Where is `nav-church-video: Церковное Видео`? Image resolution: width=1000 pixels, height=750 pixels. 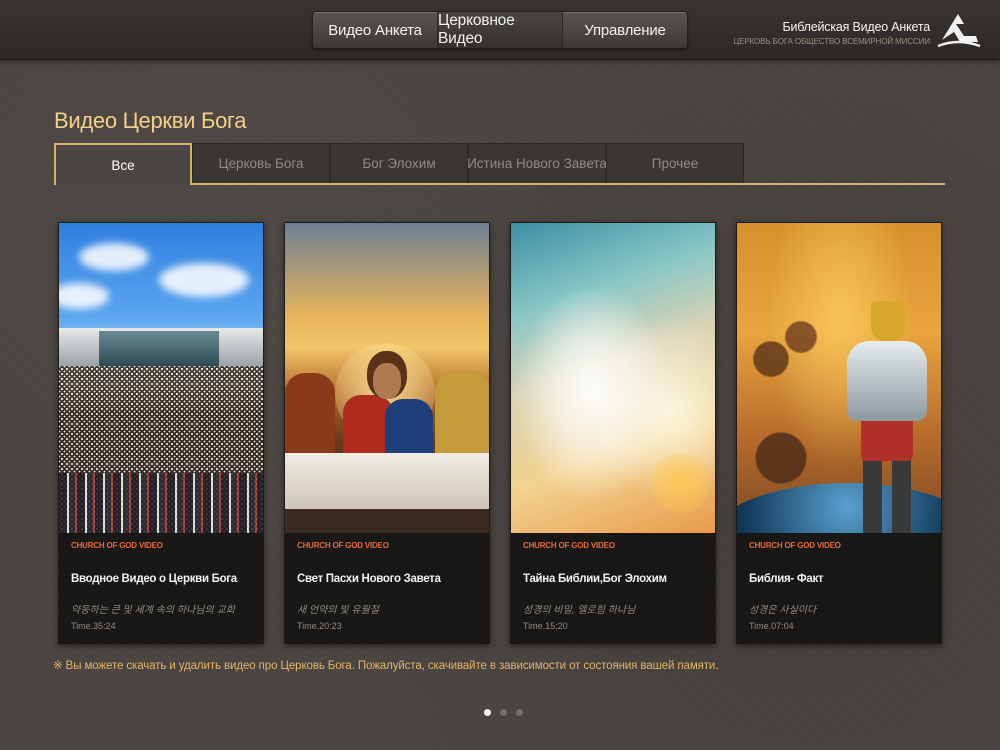
nav-church-video: Церковное Видео is located at coordinates (500, 30).